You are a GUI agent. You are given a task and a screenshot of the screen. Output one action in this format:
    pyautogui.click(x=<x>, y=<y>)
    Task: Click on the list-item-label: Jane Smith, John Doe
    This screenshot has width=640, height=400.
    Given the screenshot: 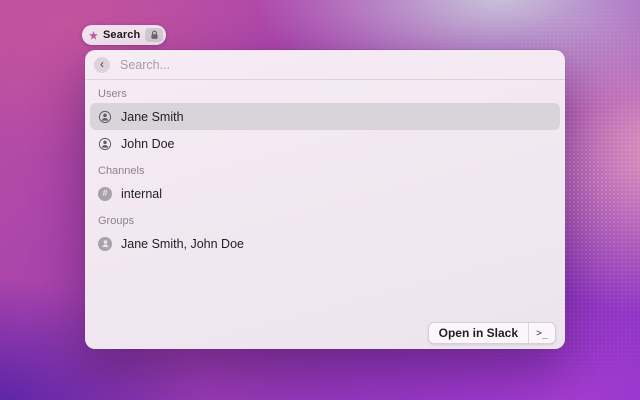 What is the action you would take?
    pyautogui.click(x=182, y=243)
    